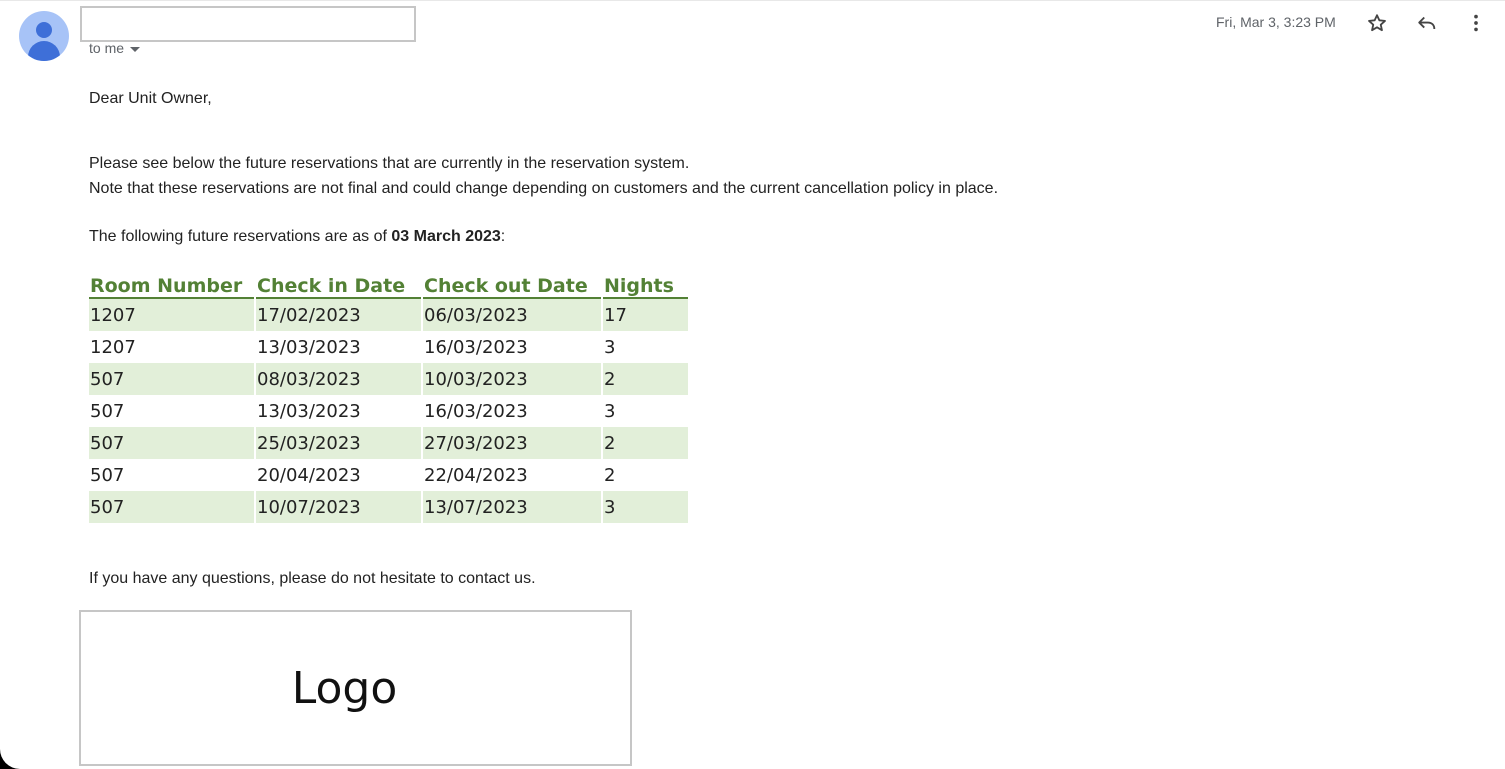 This screenshot has width=1505, height=769. I want to click on col-header-check-in: Check in Date, so click(338, 284).